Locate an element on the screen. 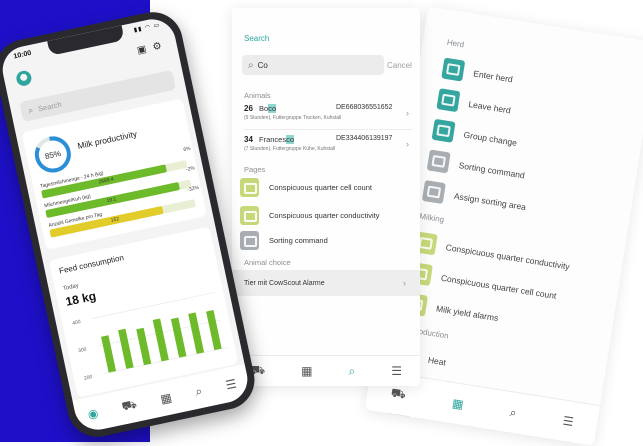 This screenshot has width=643, height=446. menu-item-label: Sorting command is located at coordinates (492, 169).